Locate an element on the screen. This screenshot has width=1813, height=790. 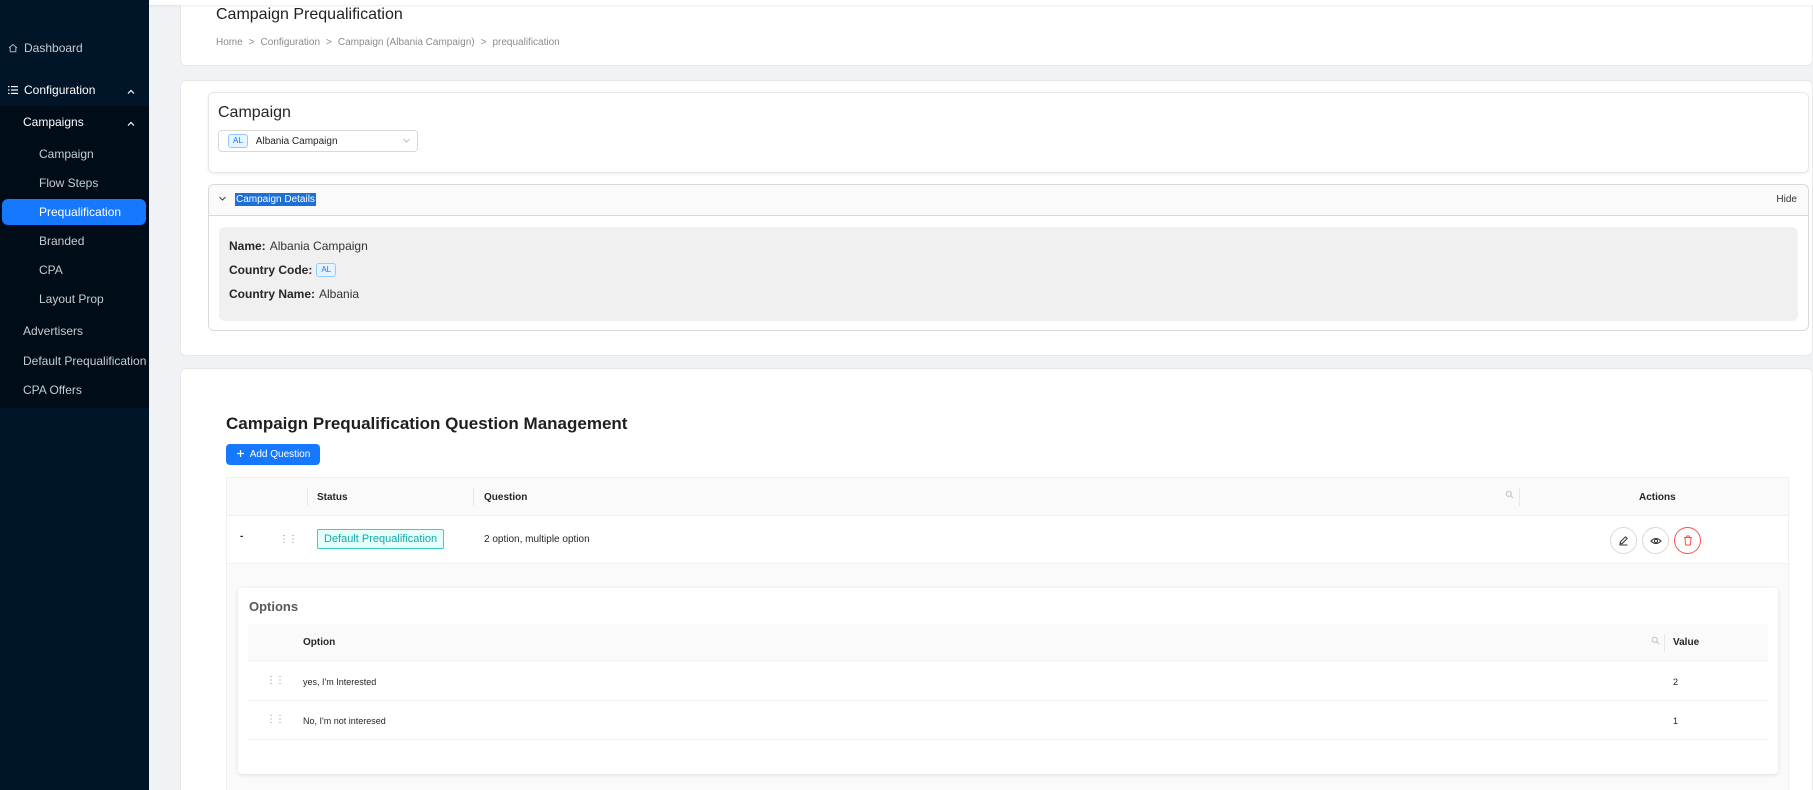
collapse-row-button: - is located at coordinates (241, 536).